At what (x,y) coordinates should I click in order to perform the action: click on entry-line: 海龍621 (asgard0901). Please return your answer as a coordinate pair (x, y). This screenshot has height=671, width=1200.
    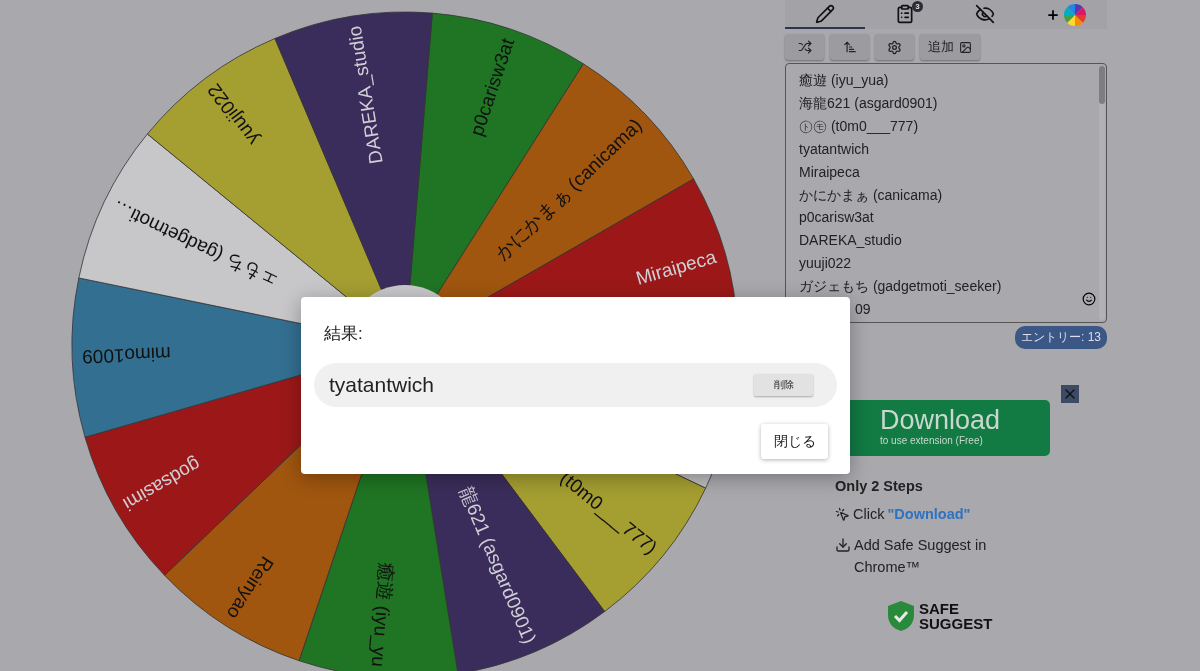
    Looking at the image, I should click on (868, 103).